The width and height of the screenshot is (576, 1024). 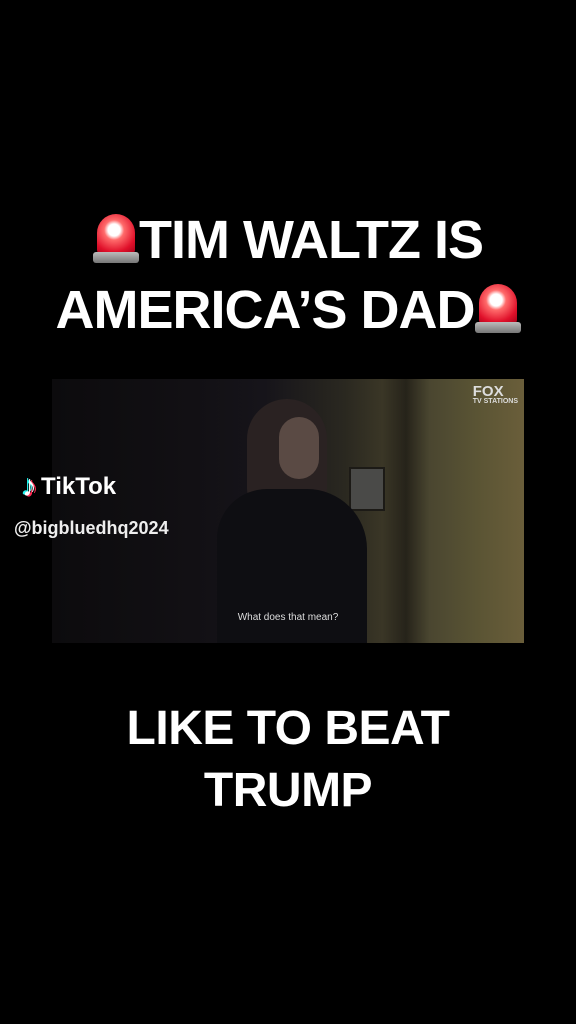 What do you see at coordinates (495, 394) in the screenshot?
I see `fox-watermark: FOX TV STATIONS` at bounding box center [495, 394].